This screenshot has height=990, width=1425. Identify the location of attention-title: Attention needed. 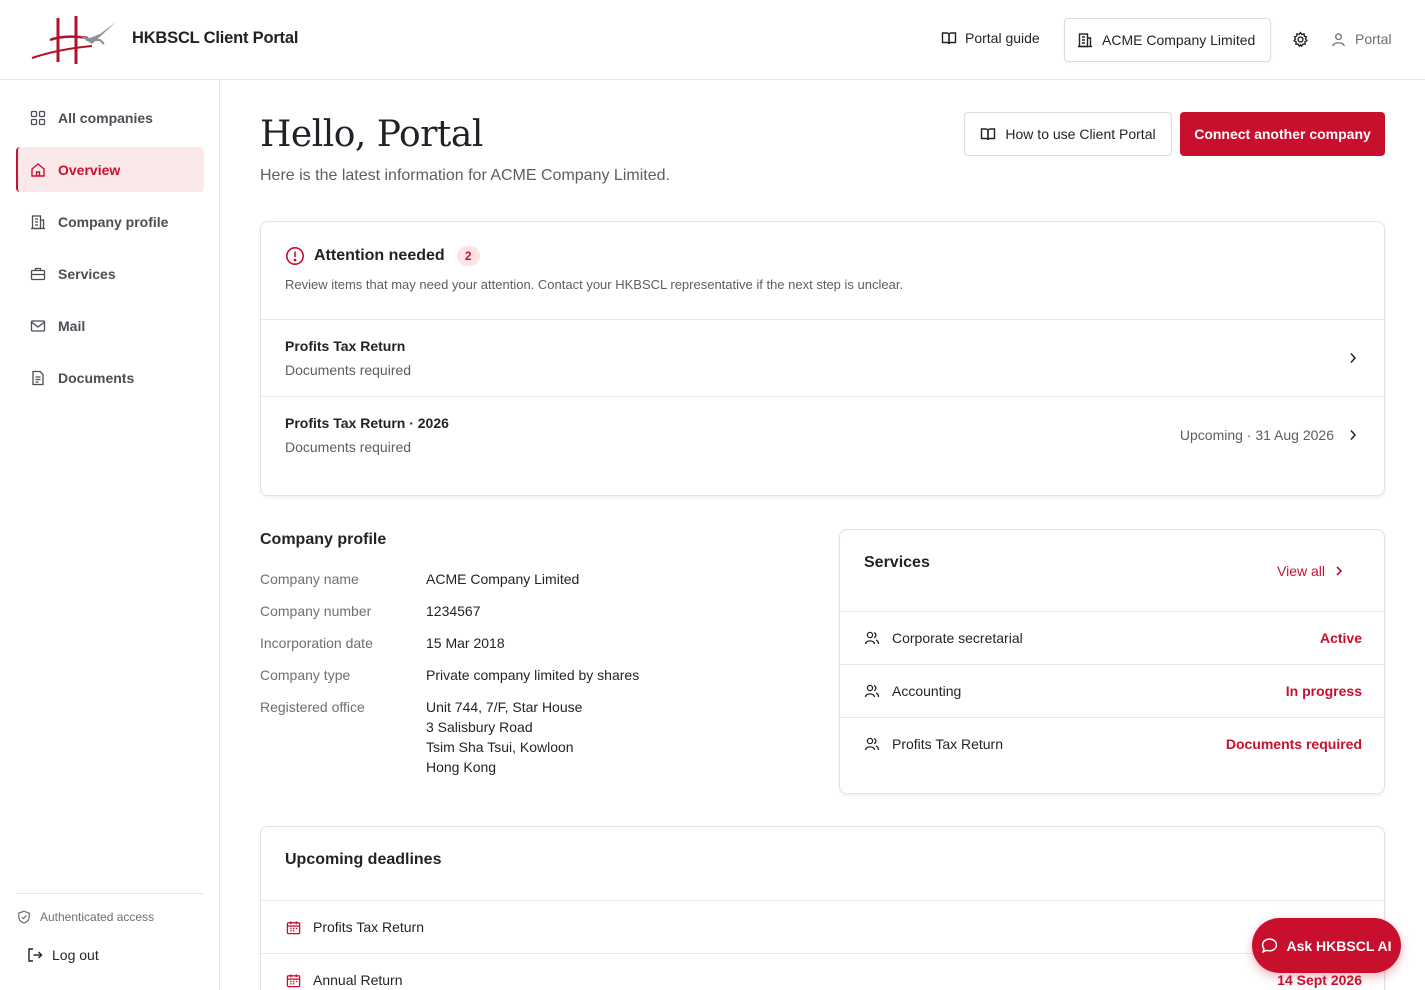
(379, 255).